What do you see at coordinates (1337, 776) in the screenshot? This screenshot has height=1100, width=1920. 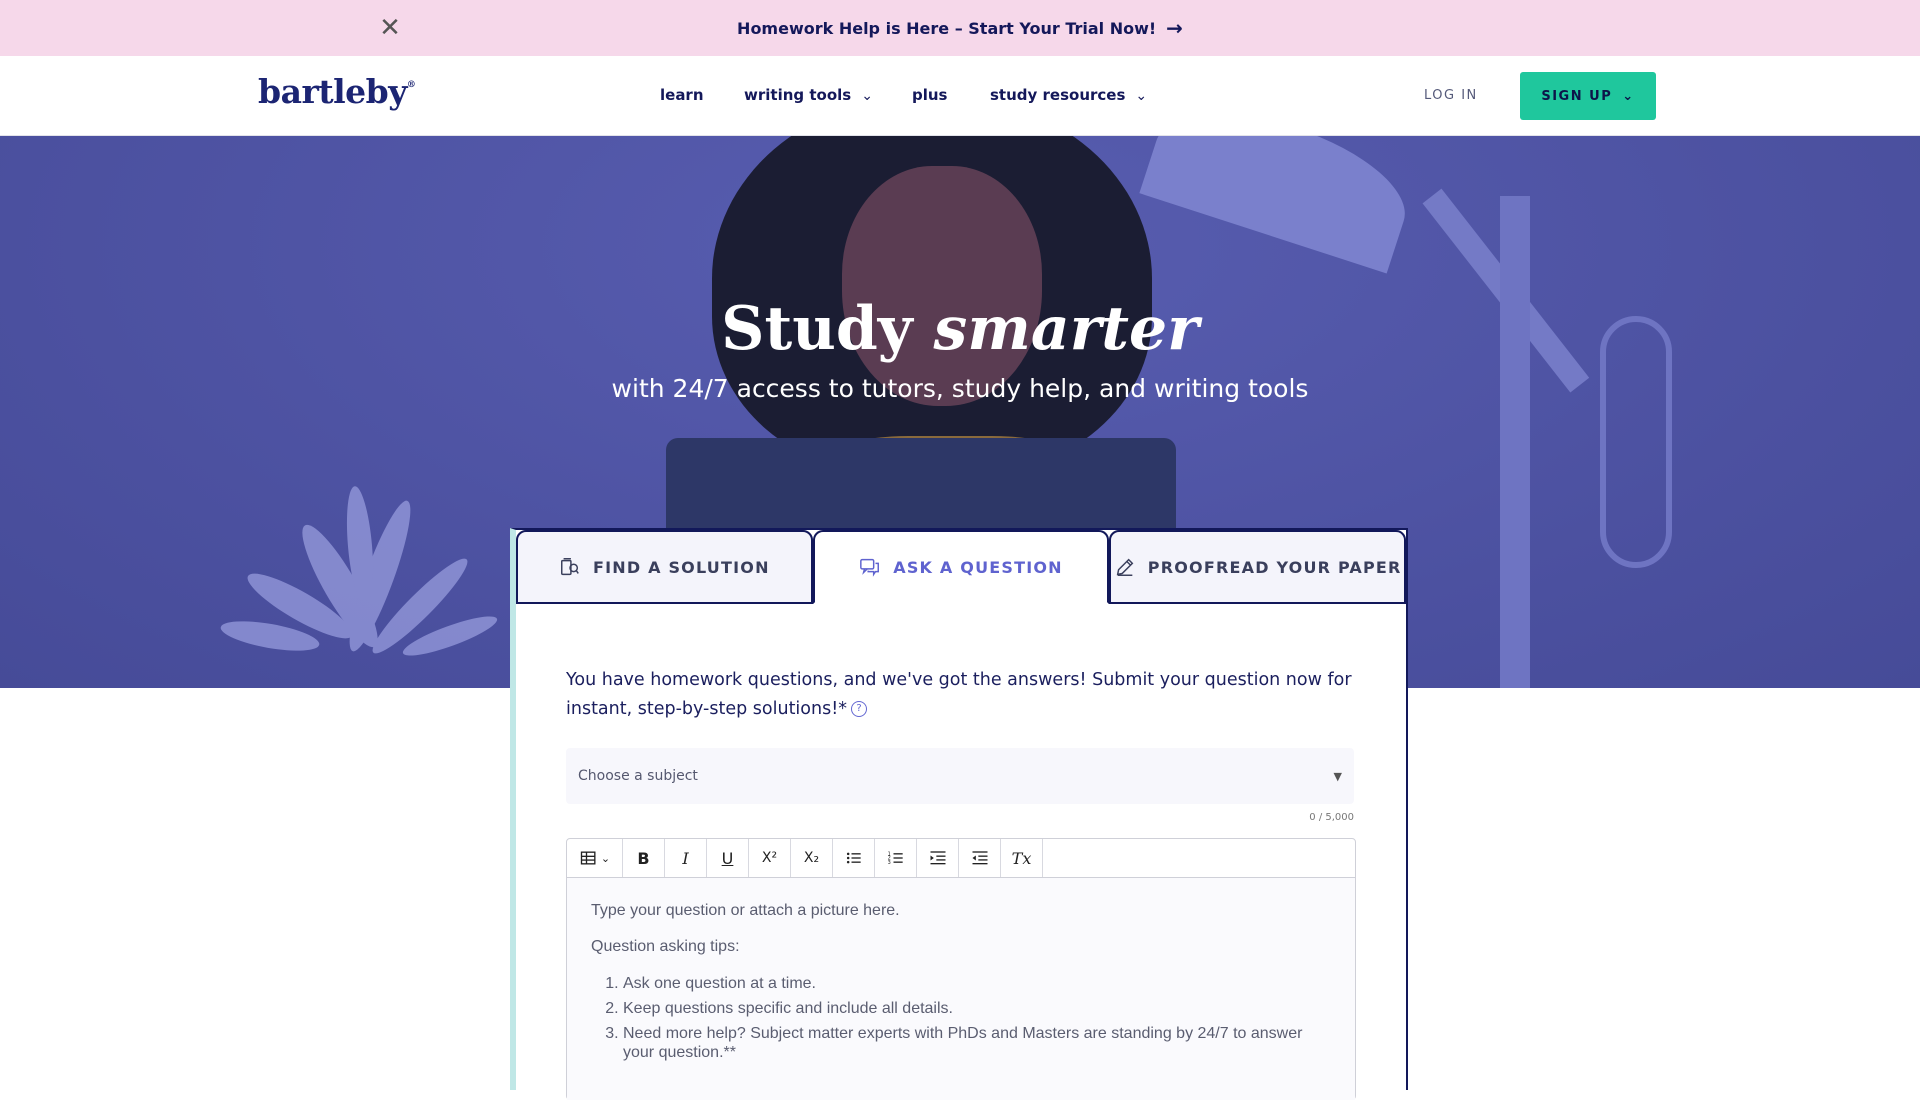 I see `caret-down-icon: ▼` at bounding box center [1337, 776].